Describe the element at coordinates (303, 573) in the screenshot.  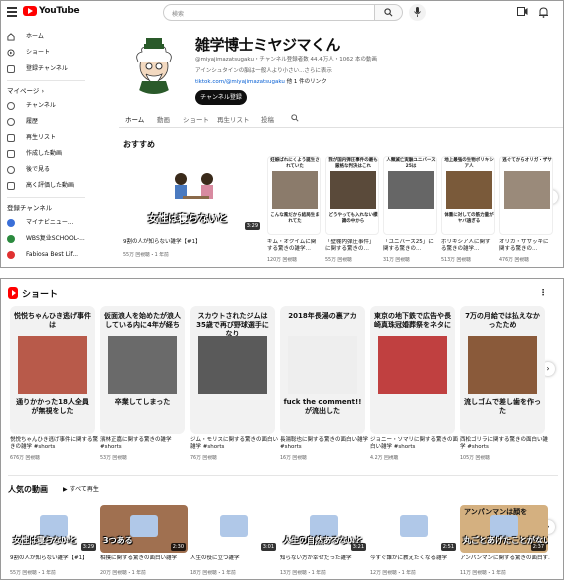
I see `video-meta: 13万 回視聴・1 年前` at that location.